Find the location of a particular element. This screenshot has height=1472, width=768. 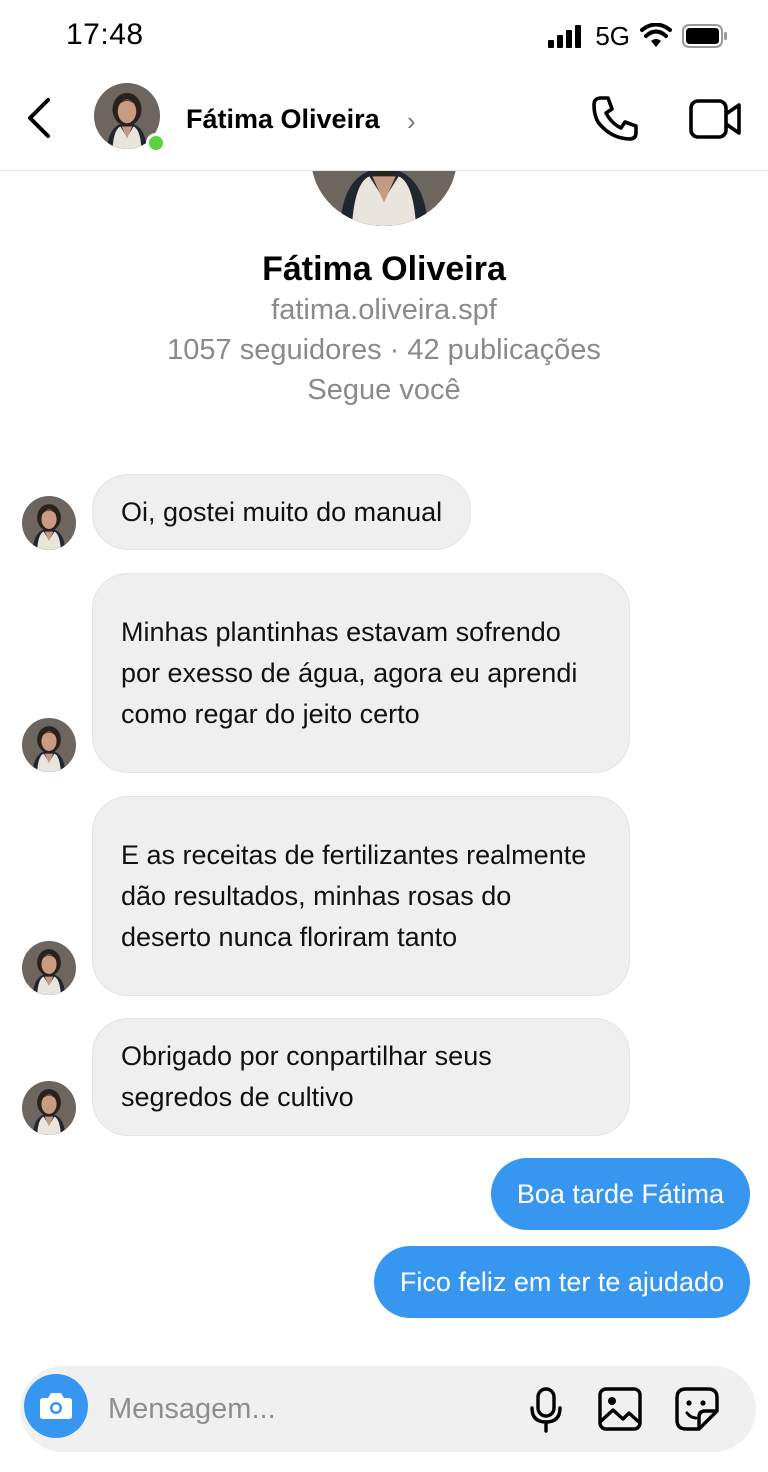

camera-button is located at coordinates (56, 1406).